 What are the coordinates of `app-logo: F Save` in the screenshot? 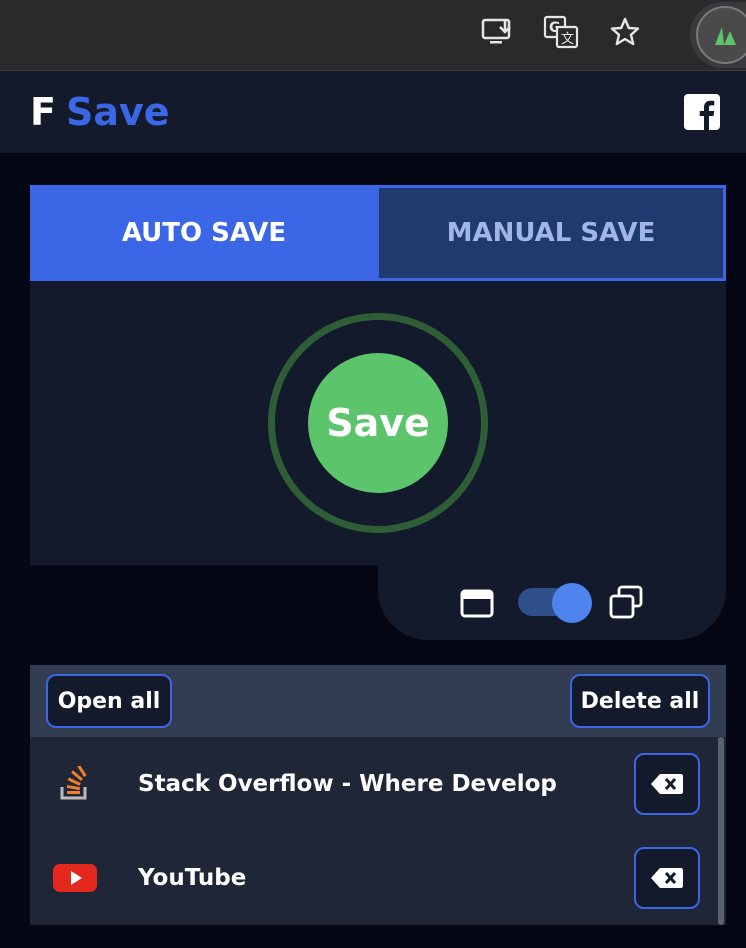 It's located at (100, 112).